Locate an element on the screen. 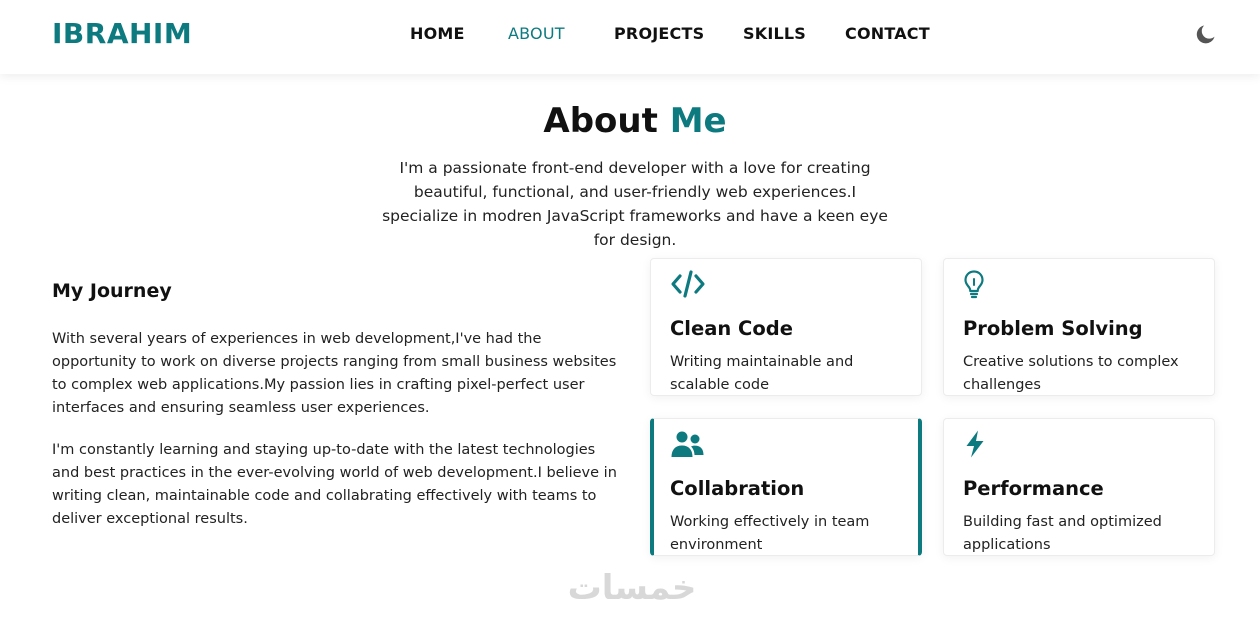 This screenshot has width=1260, height=620. moon-icon is located at coordinates (1205, 34).